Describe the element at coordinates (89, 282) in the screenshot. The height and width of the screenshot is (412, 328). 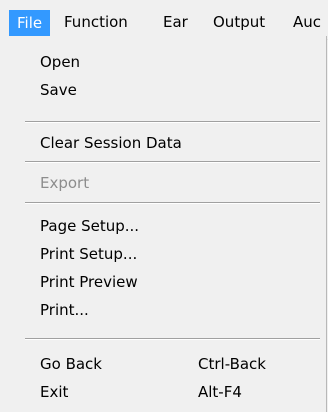
I see `menu-item-print-preview-label: Print Preview` at that location.